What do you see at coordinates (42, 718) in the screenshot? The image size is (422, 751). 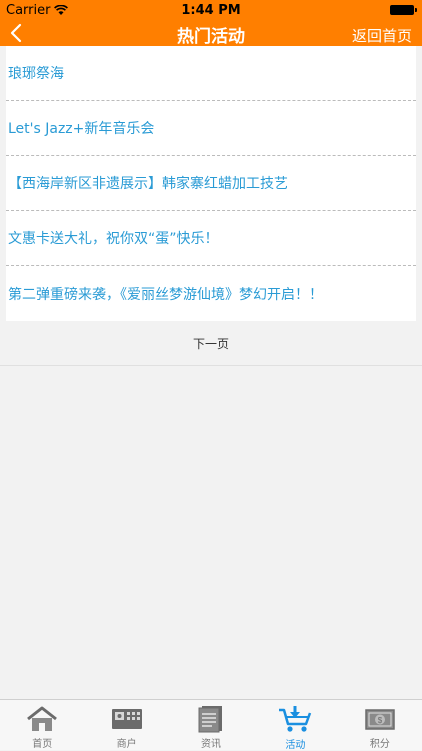 I see `home-icon` at bounding box center [42, 718].